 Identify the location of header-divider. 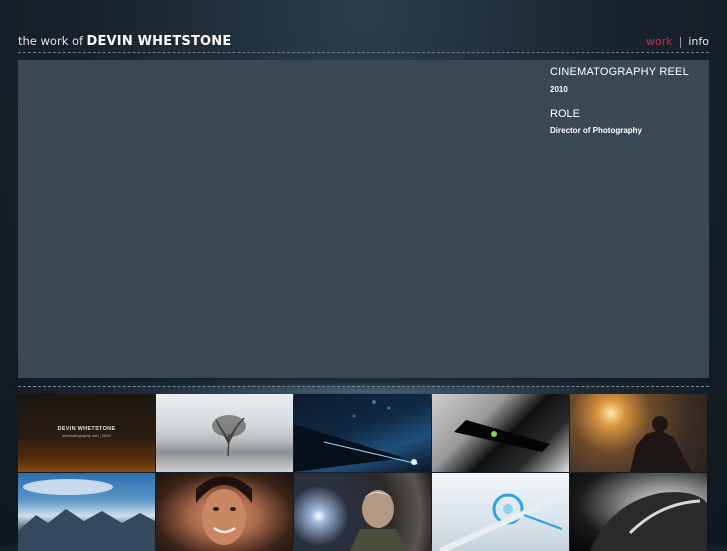
(363, 52).